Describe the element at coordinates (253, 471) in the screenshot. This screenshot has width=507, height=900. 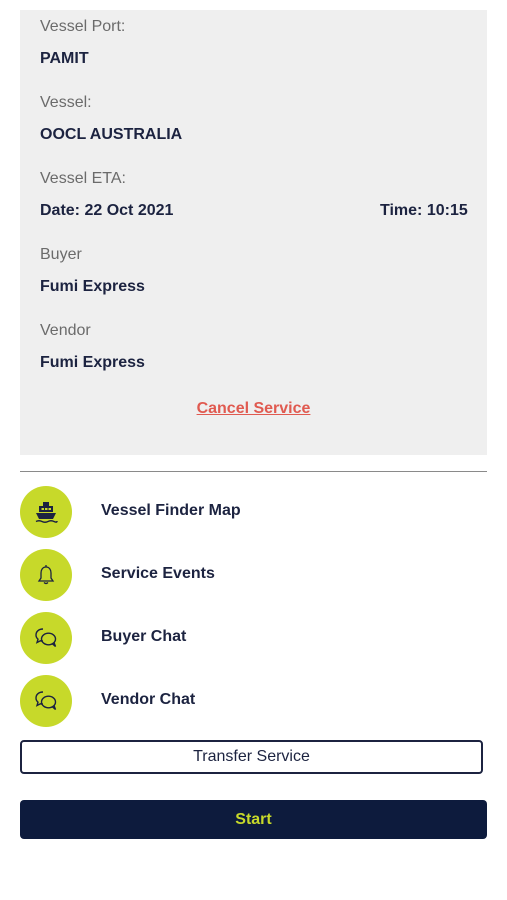
I see `divider` at that location.